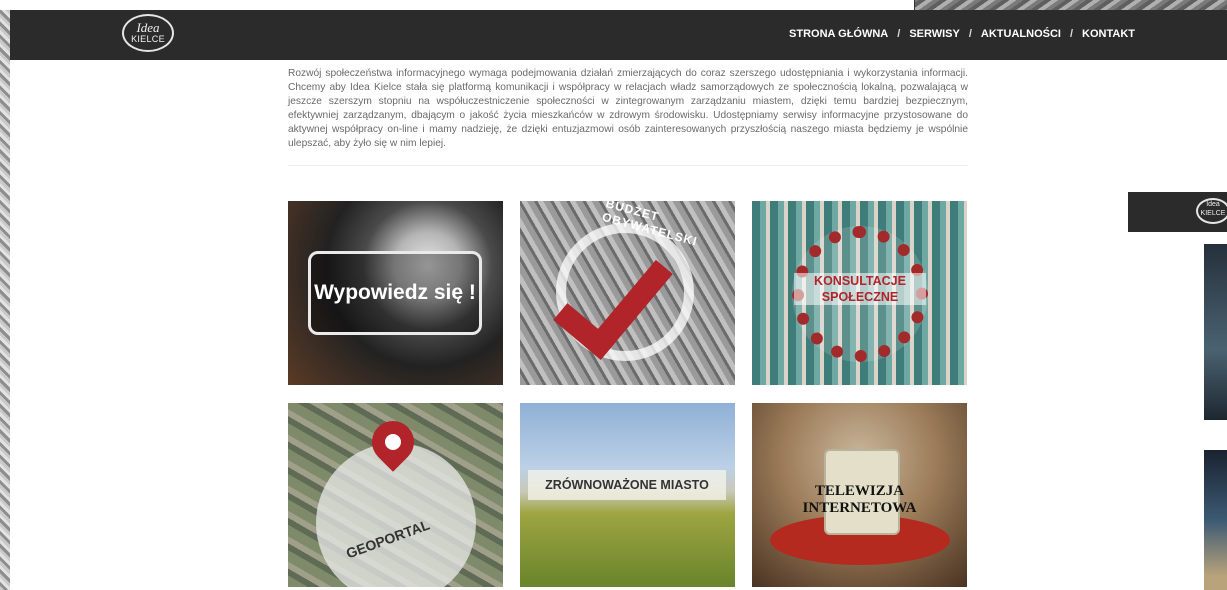 Image resolution: width=1227 pixels, height=590 pixels. What do you see at coordinates (860, 289) in the screenshot?
I see `tile-label: KONSULTACJE SPOŁECZNE` at bounding box center [860, 289].